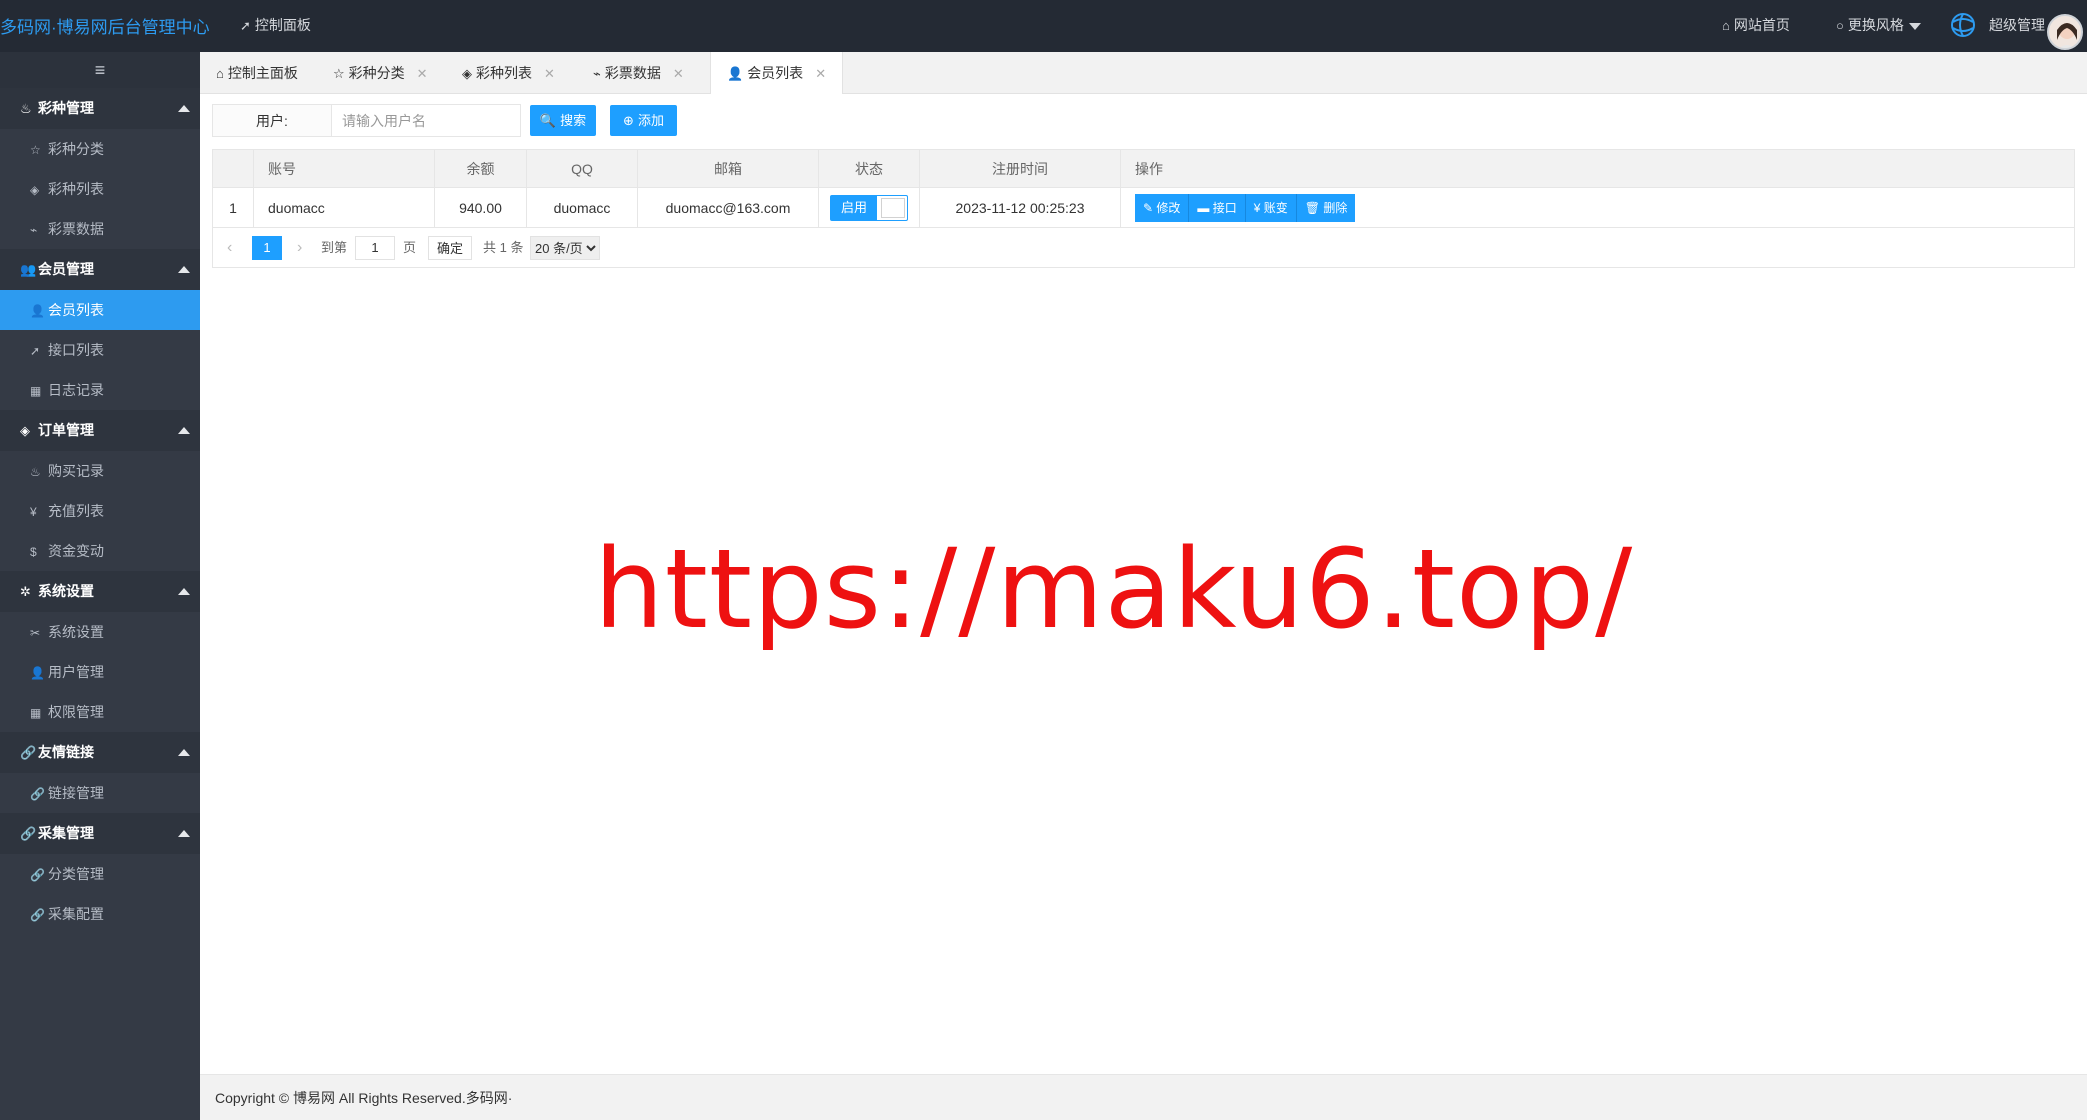  I want to click on brand-title: 多码网·博易网后台管理中心, so click(105, 26).